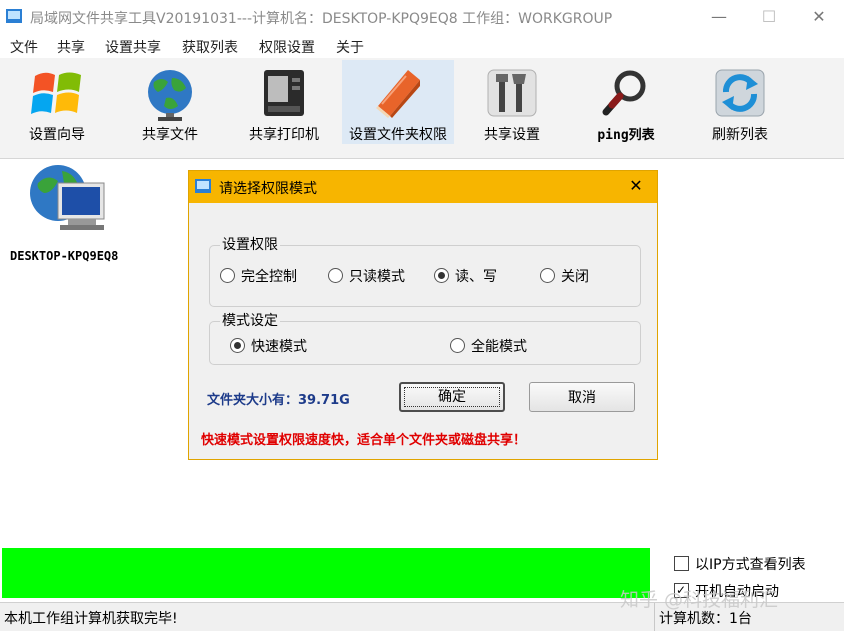 The image size is (844, 631). Describe the element at coordinates (203, 186) in the screenshot. I see `dialog-app-icon` at that location.